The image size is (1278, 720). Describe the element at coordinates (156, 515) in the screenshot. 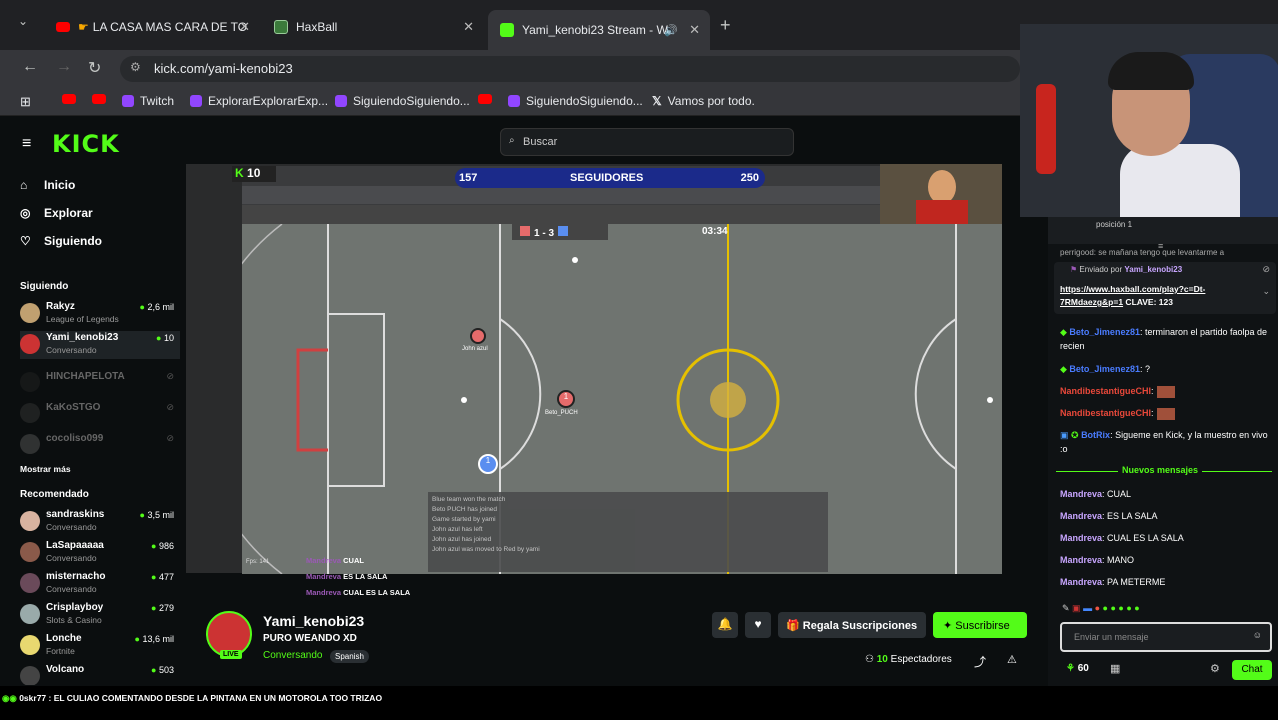

I see `viewer-count: ● 3,5 mil` at that location.